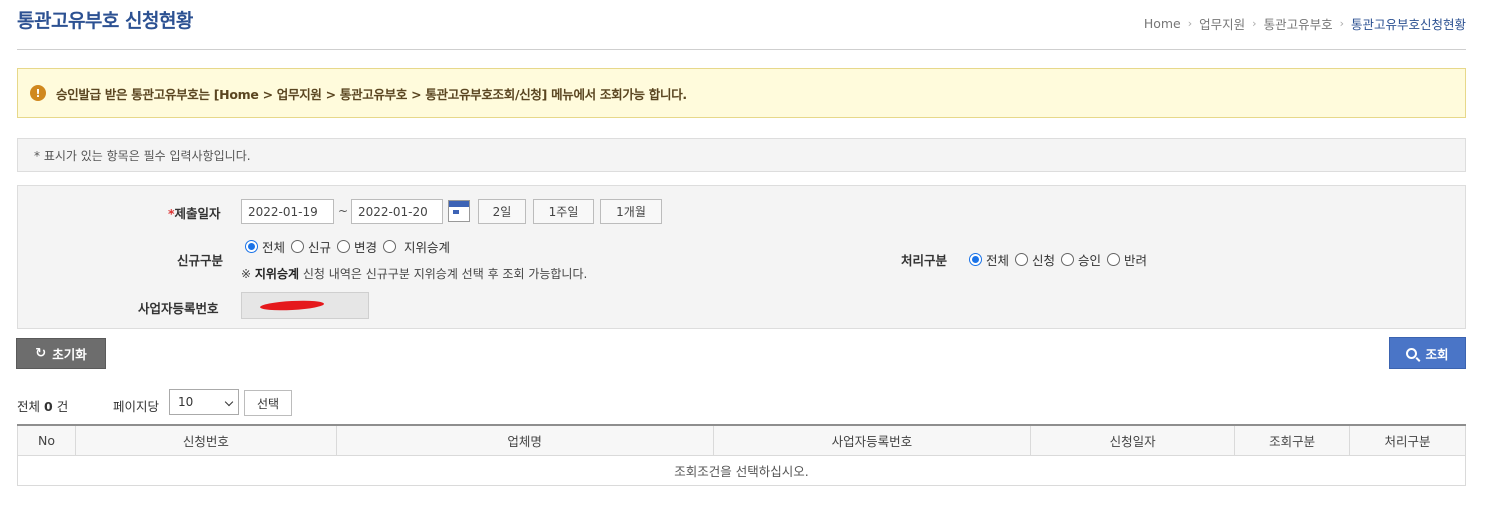 The image size is (1494, 506). I want to click on period-1week-button: 1주일, so click(563, 211).